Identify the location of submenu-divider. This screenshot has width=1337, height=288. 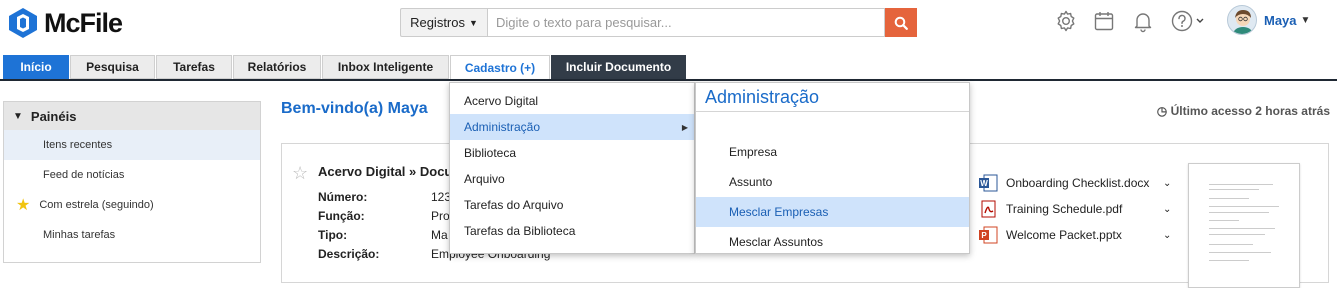
(832, 111).